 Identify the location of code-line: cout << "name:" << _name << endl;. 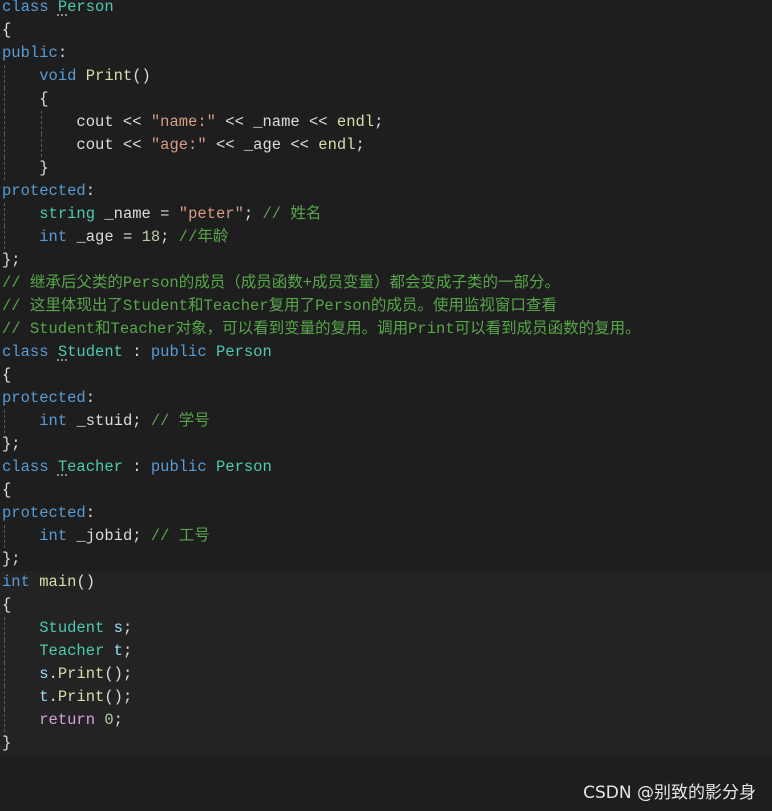
(386, 122).